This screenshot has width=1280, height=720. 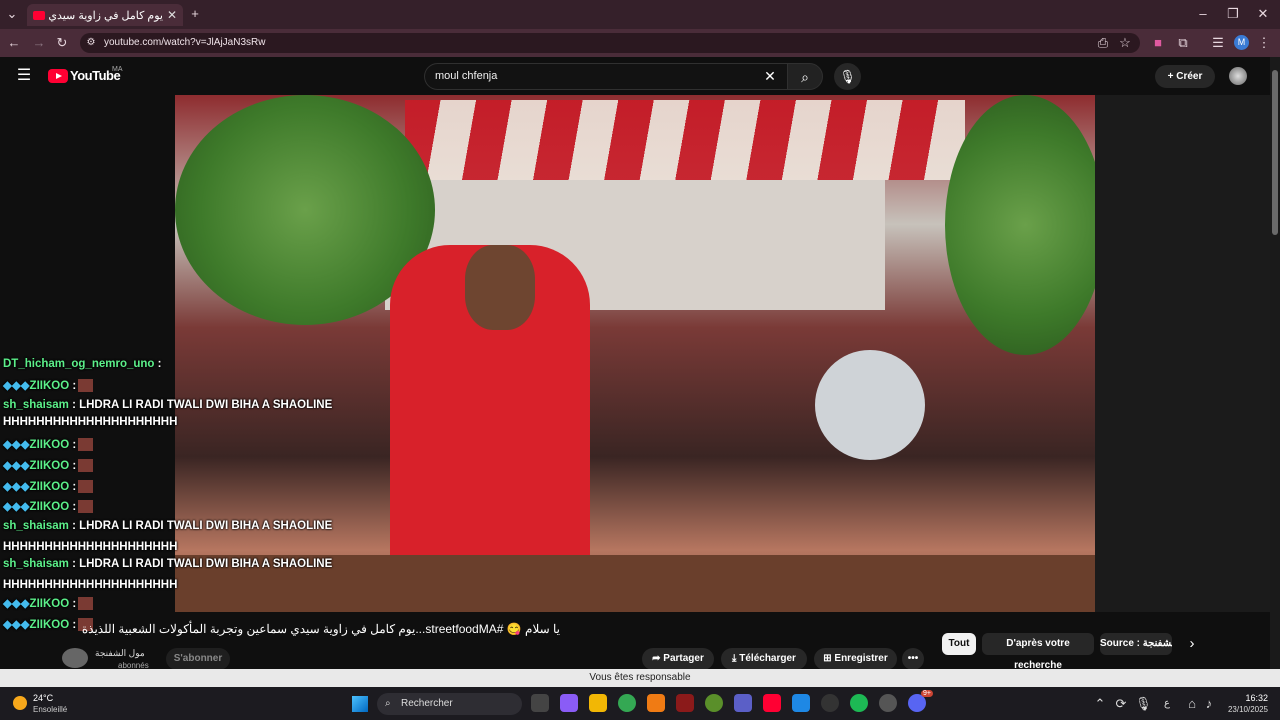 I want to click on region-code: MA, so click(x=117, y=69).